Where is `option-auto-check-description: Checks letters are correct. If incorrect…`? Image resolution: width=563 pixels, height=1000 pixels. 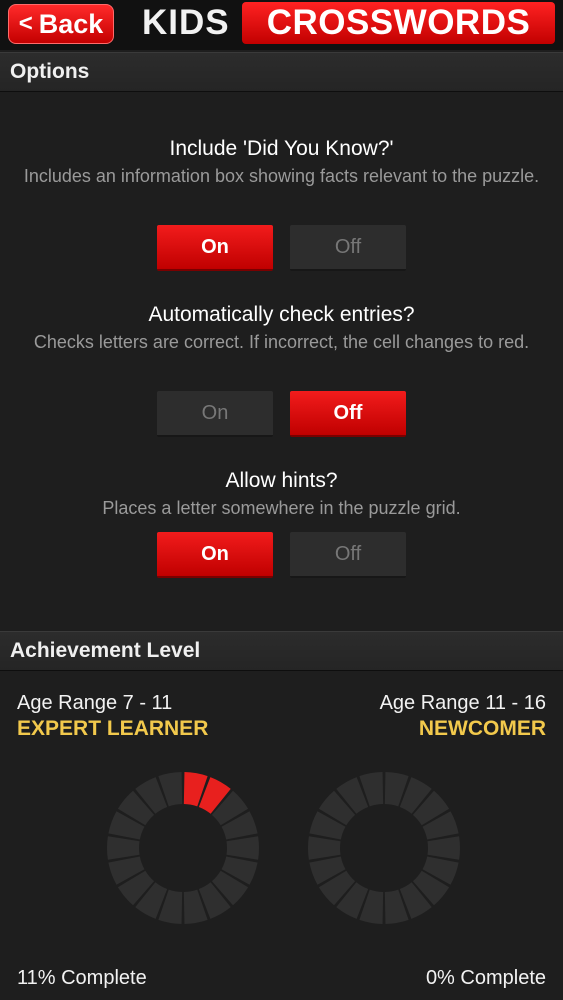 option-auto-check-description: Checks letters are correct. If incorrect… is located at coordinates (281, 342).